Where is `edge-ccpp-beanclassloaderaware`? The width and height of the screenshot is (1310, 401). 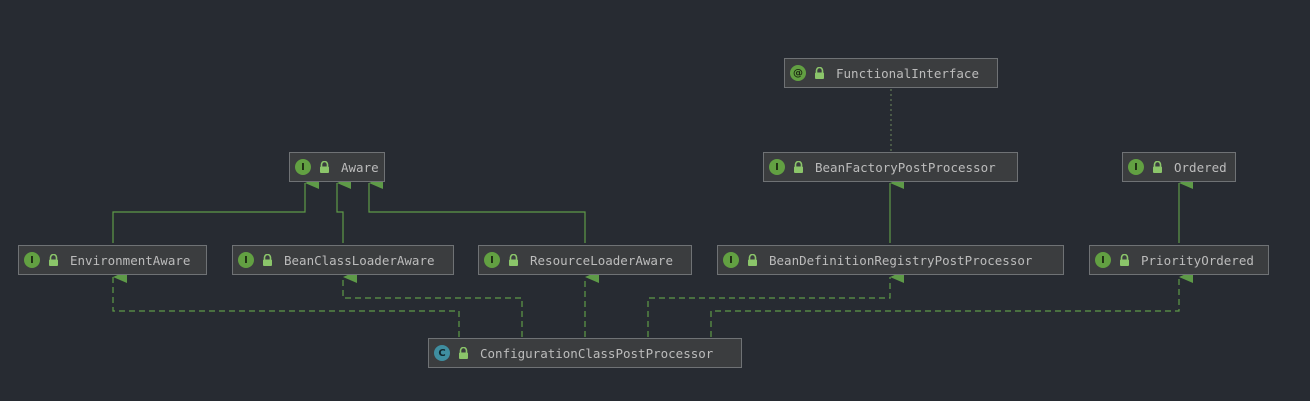 edge-ccpp-beanclassloaderaware is located at coordinates (432, 304).